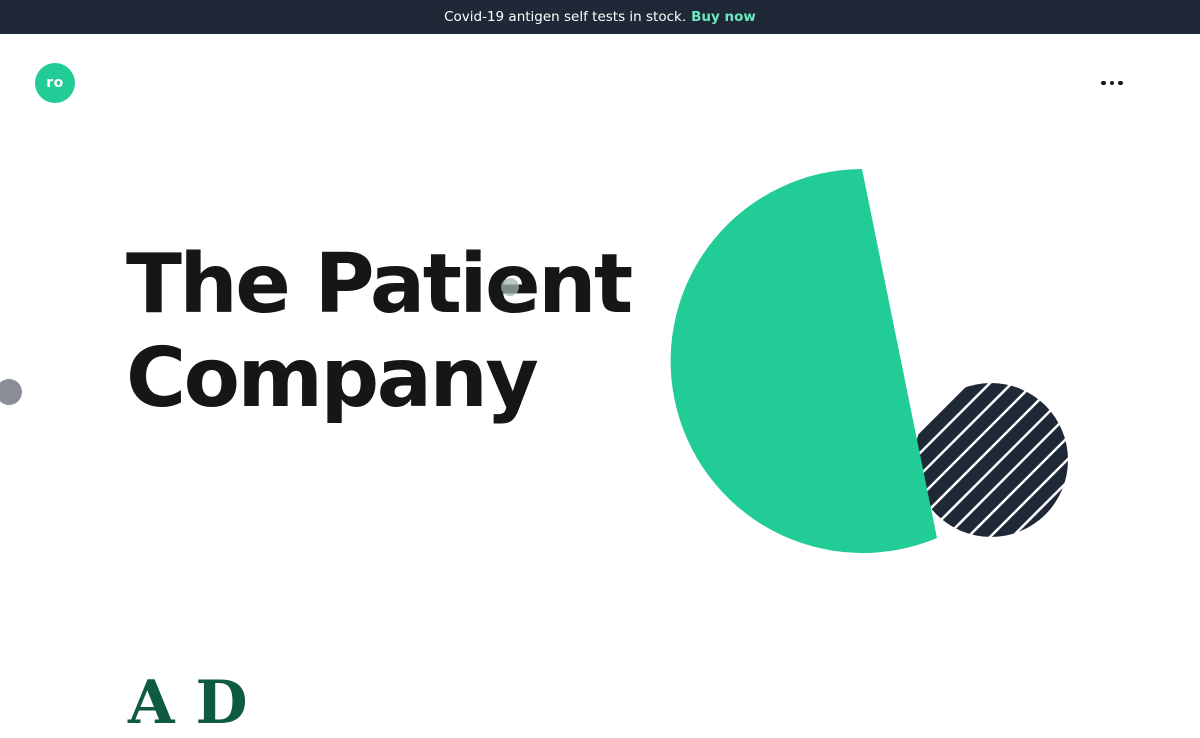 The width and height of the screenshot is (1200, 738). I want to click on hero-title-line-1: The Patient, so click(379, 284).